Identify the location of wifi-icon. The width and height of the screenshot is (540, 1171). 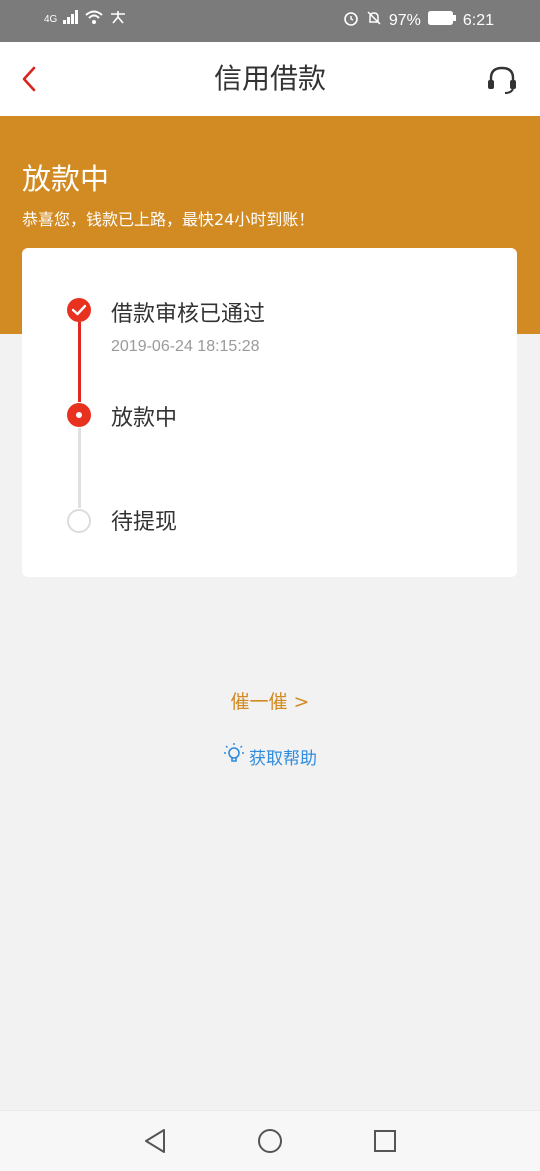
(94, 19).